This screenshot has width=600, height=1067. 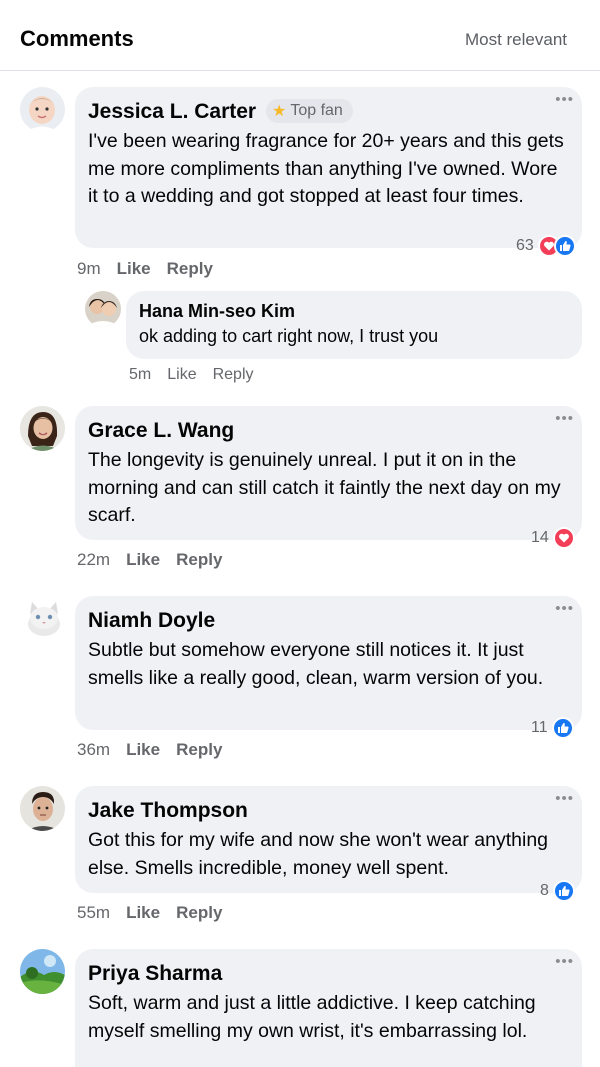 I want to click on timestamp: 36m, so click(x=94, y=749).